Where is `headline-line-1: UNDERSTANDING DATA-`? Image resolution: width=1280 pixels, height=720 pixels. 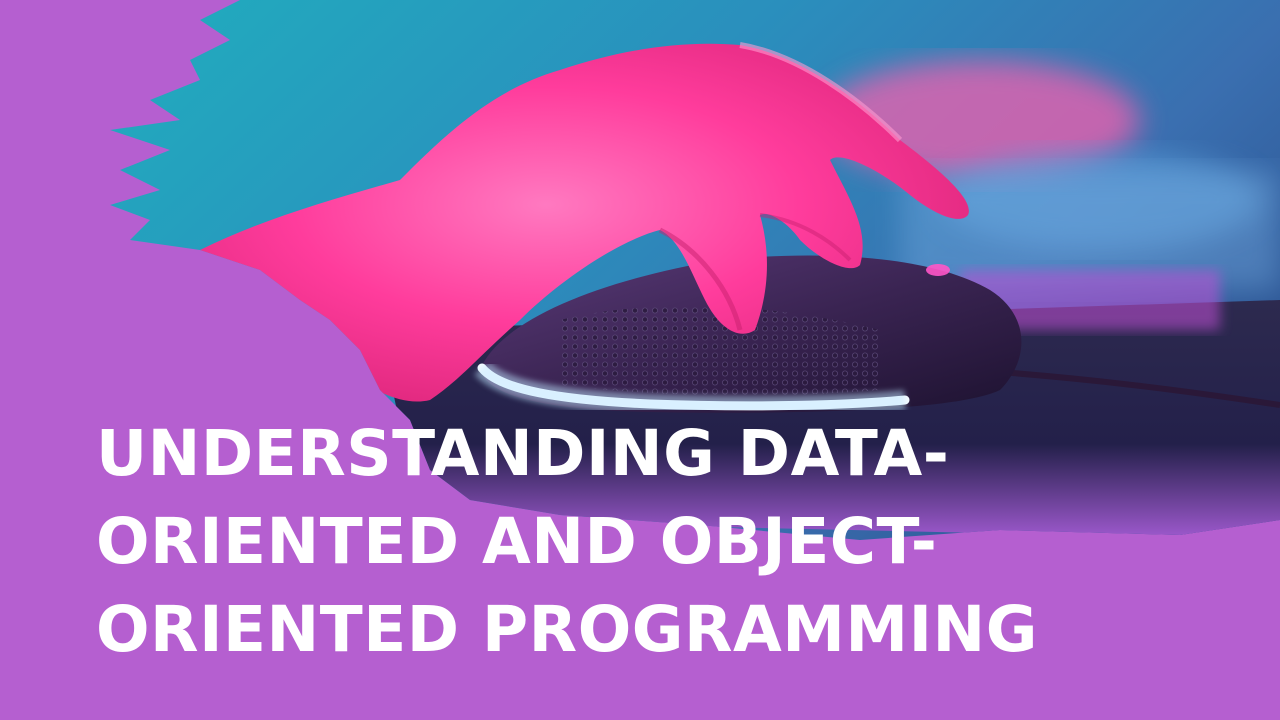
headline-line-1: UNDERSTANDING DATA- is located at coordinates (523, 453).